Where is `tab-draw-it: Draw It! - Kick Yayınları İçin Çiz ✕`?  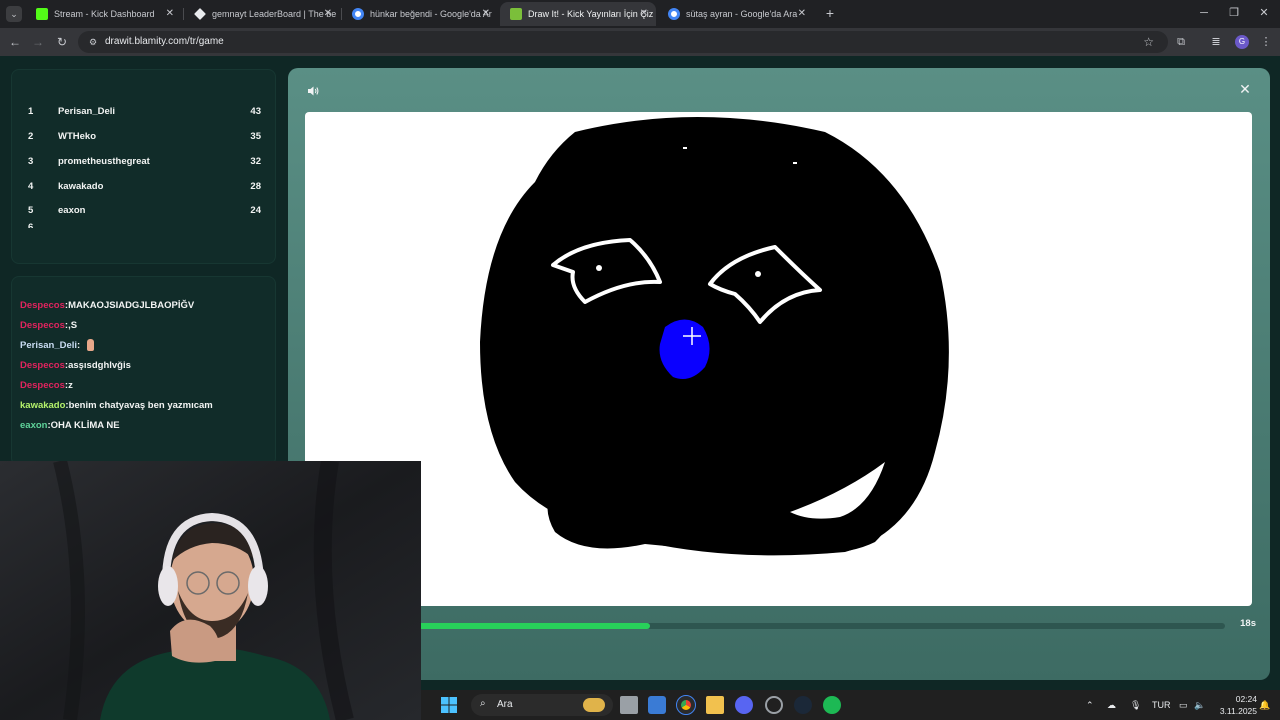
tab-draw-it: Draw It! - Kick Yayınları İçin Çiz ✕ is located at coordinates (578, 14).